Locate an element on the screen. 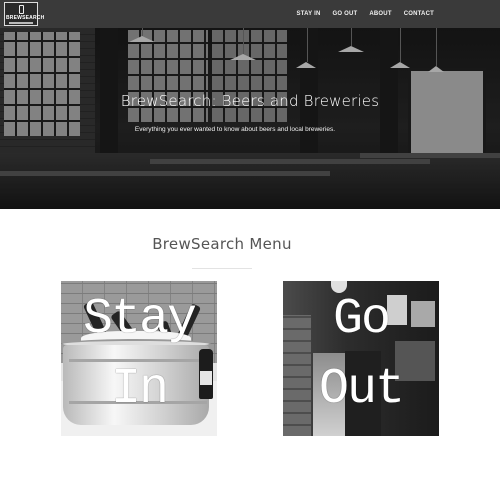 The image size is (500, 500). brewsearch-logo: BREWSEARCH is located at coordinates (24, 14).